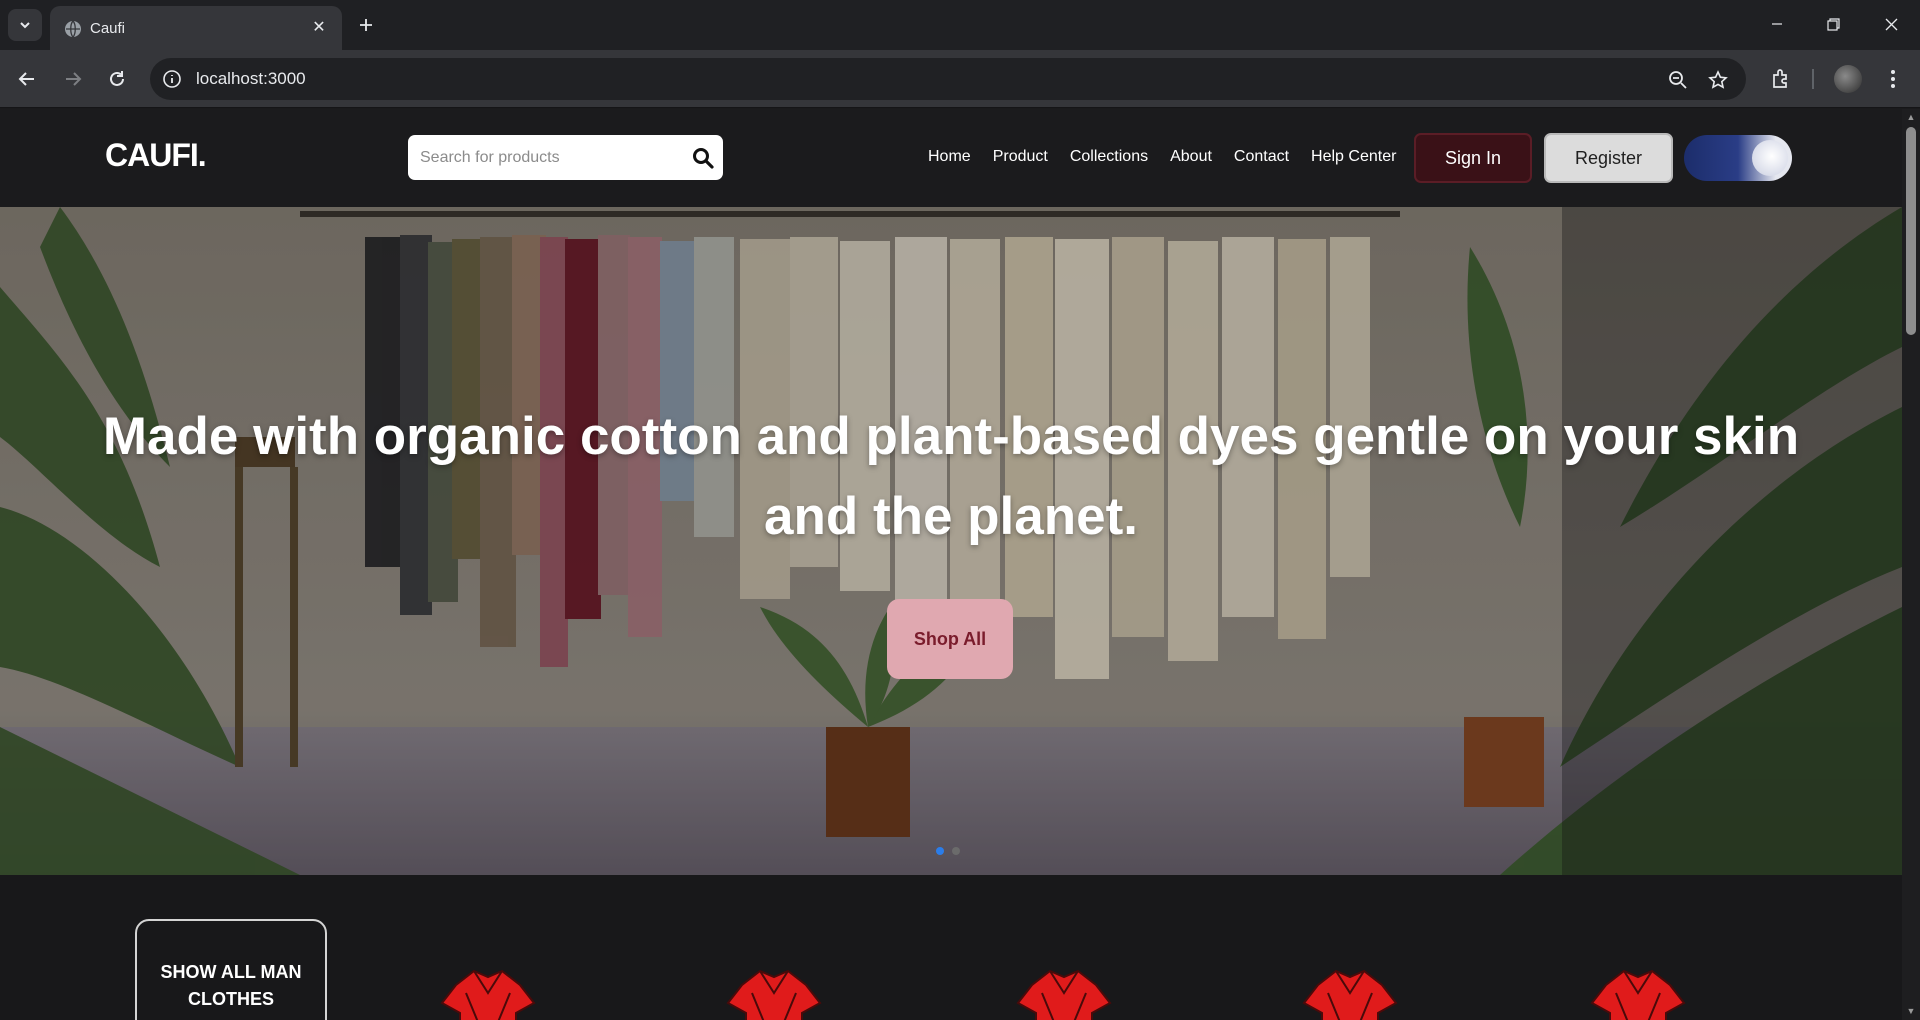  What do you see at coordinates (1848, 79) in the screenshot?
I see `profile-avatar` at bounding box center [1848, 79].